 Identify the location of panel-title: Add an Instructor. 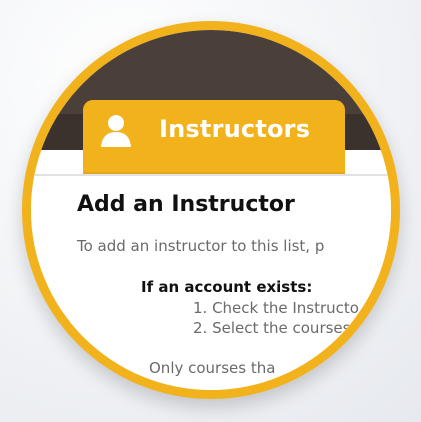
(186, 204).